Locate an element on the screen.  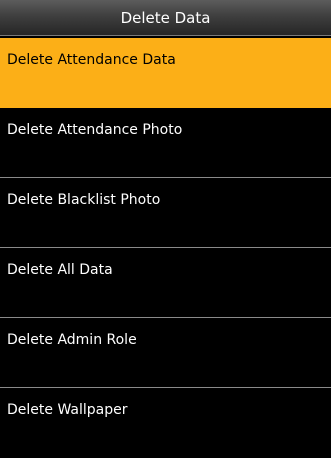
menu-item-label: Delete All Data is located at coordinates (60, 270).